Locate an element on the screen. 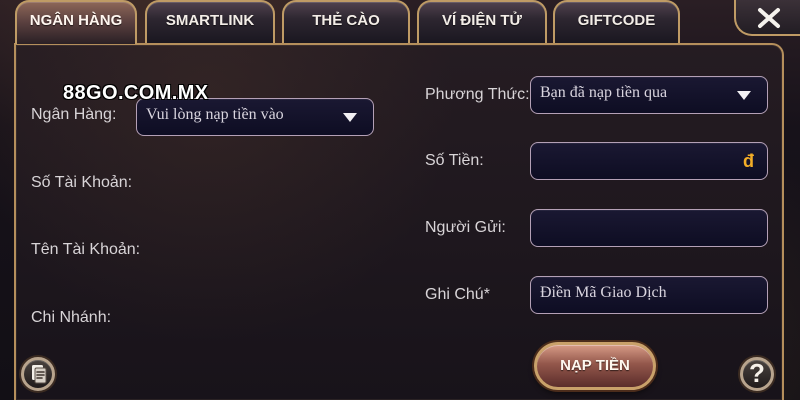 The width and height of the screenshot is (800, 400). account-name-label: Tên Tài Khoản: is located at coordinates (86, 249).